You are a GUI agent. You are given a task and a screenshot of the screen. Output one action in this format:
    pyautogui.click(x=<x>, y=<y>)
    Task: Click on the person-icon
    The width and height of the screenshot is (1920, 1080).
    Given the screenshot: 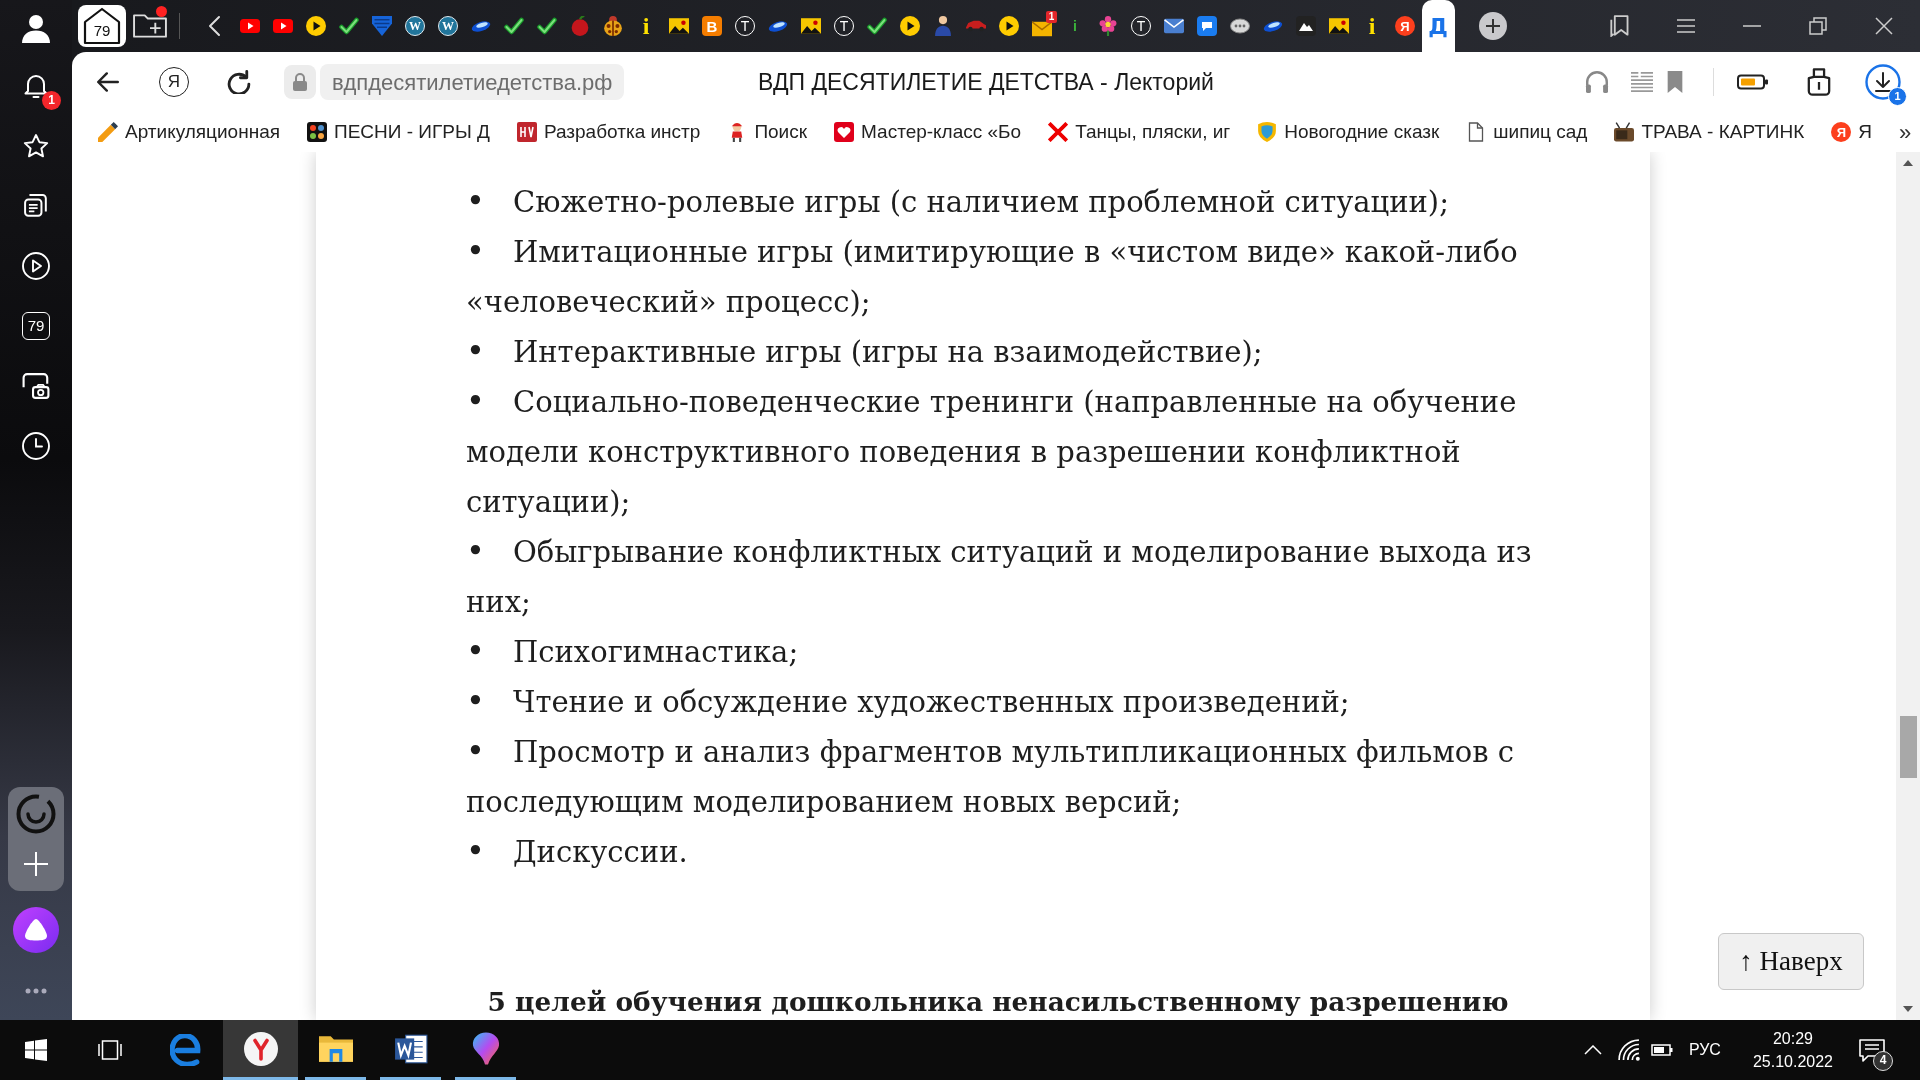 What is the action you would take?
    pyautogui.click(x=943, y=26)
    